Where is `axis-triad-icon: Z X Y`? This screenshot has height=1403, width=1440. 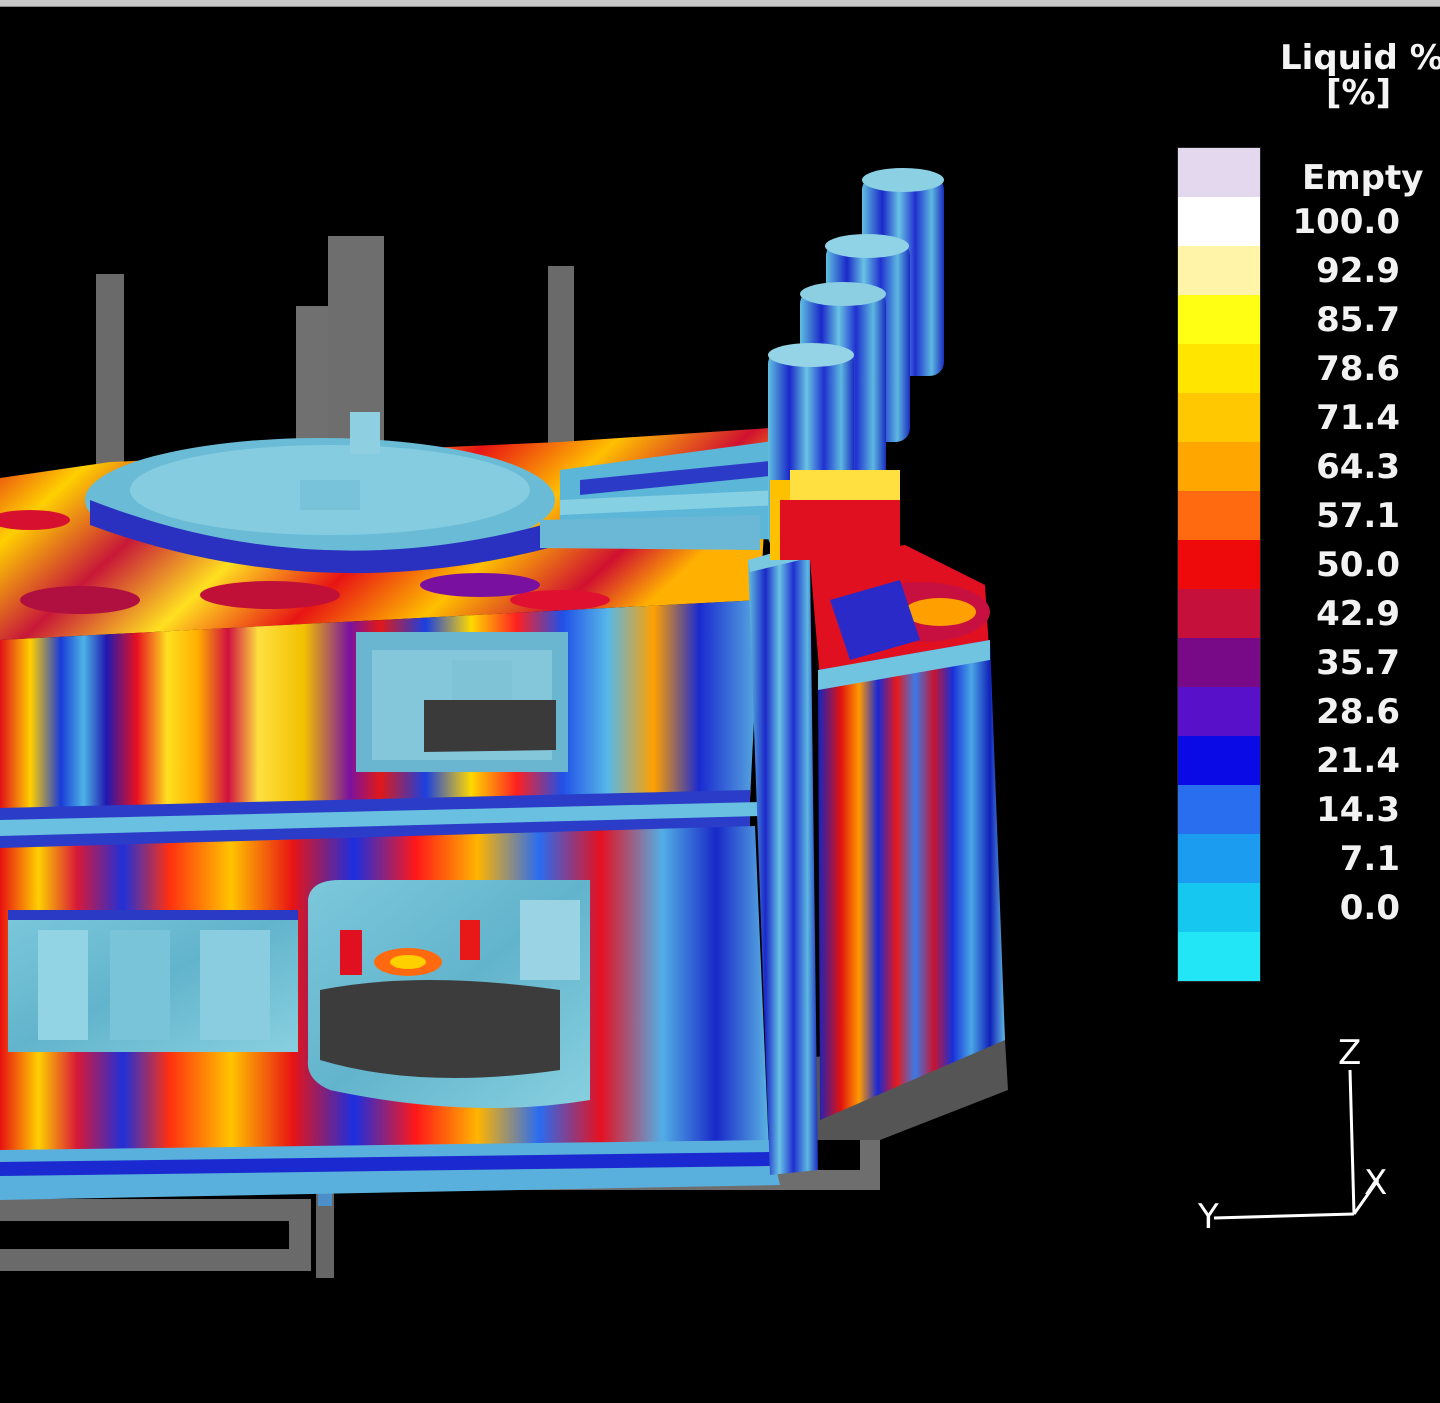
axis-triad-icon: Z X Y is located at coordinates (1292, 1135).